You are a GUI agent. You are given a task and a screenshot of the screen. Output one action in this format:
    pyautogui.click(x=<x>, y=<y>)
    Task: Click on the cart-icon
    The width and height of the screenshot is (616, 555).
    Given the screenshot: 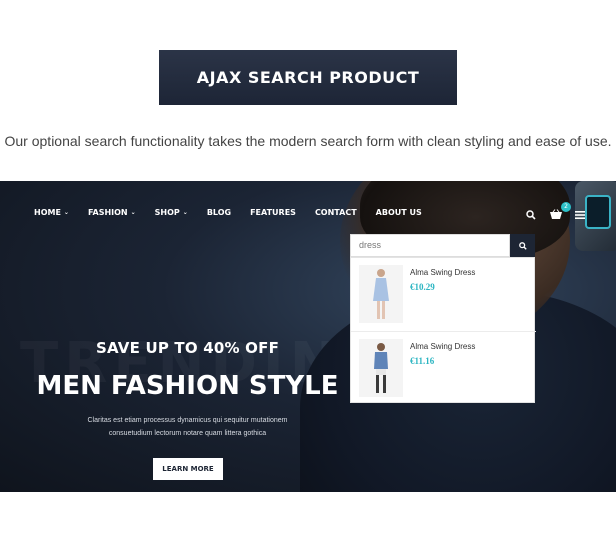 What is the action you would take?
    pyautogui.click(x=556, y=215)
    